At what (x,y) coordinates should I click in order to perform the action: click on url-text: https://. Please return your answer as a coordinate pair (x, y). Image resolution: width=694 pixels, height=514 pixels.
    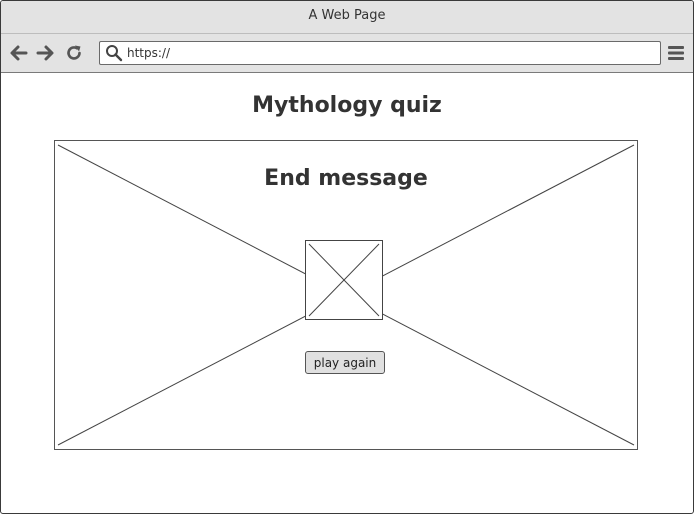
    Looking at the image, I should click on (148, 53).